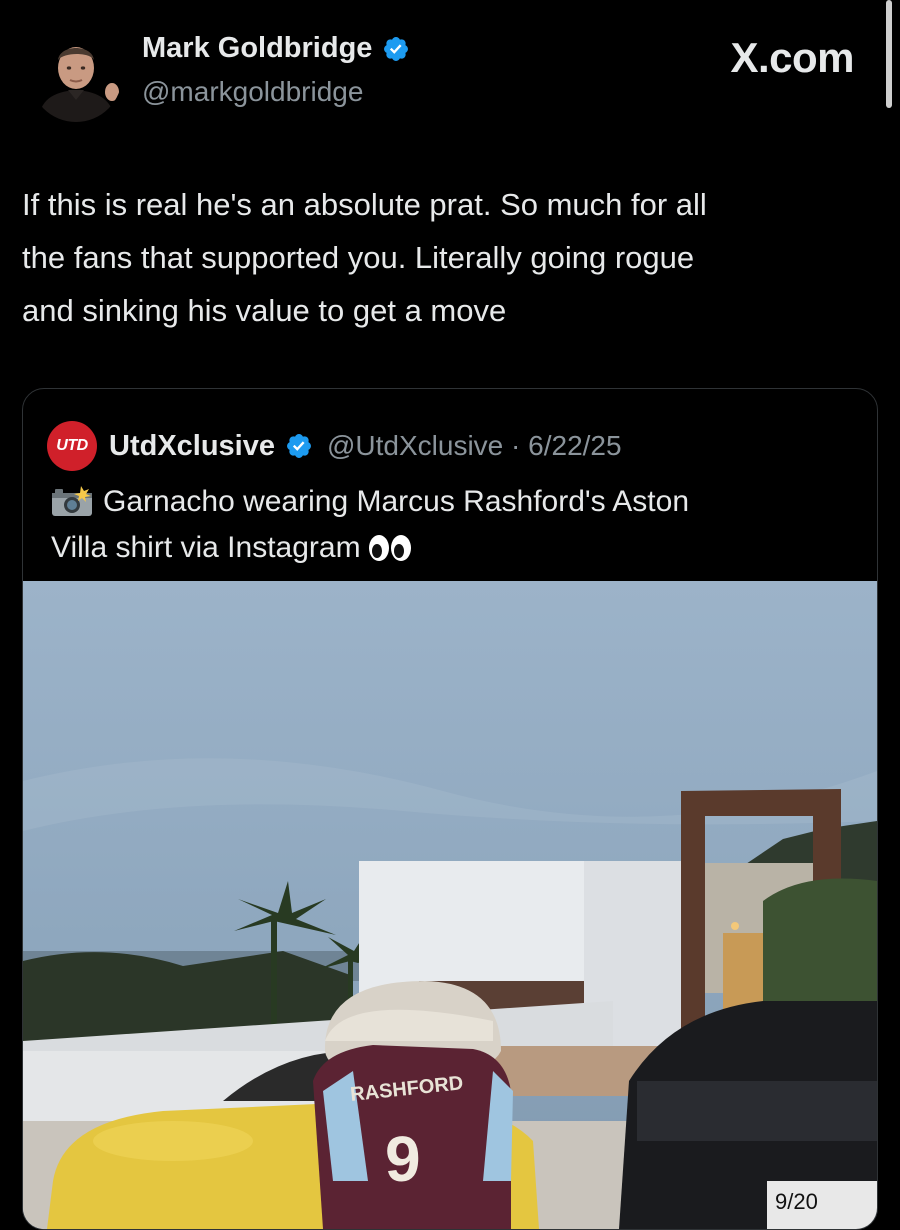 Image resolution: width=900 pixels, height=1230 pixels. What do you see at coordinates (474, 446) in the screenshot?
I see `quoted-handle-date: @UtdXclusive · 6/22/25` at bounding box center [474, 446].